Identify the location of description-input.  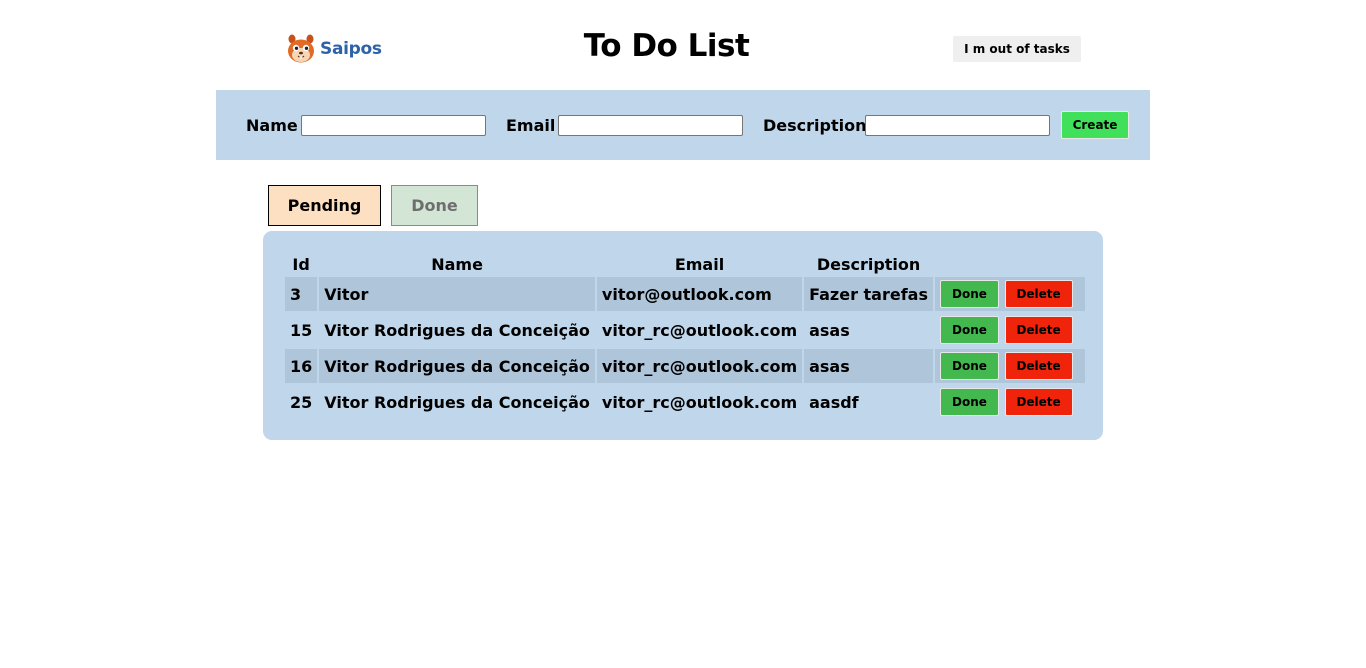
(957, 125).